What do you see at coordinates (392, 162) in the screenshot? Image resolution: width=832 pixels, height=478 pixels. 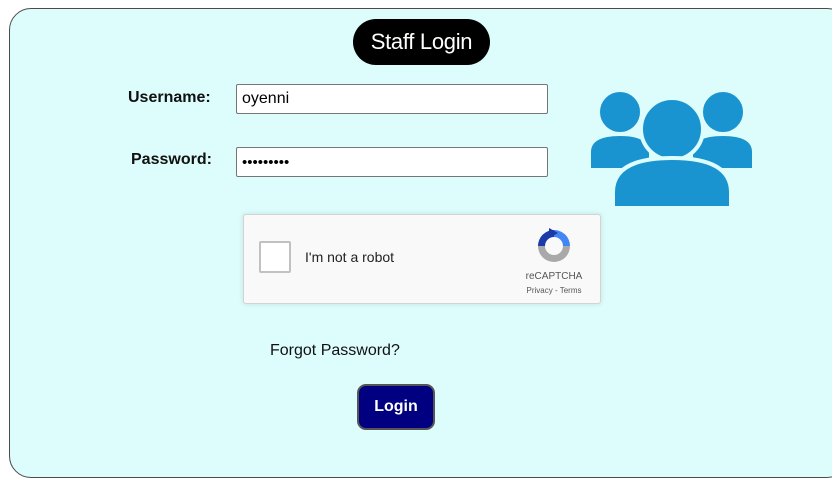 I see `password-input` at bounding box center [392, 162].